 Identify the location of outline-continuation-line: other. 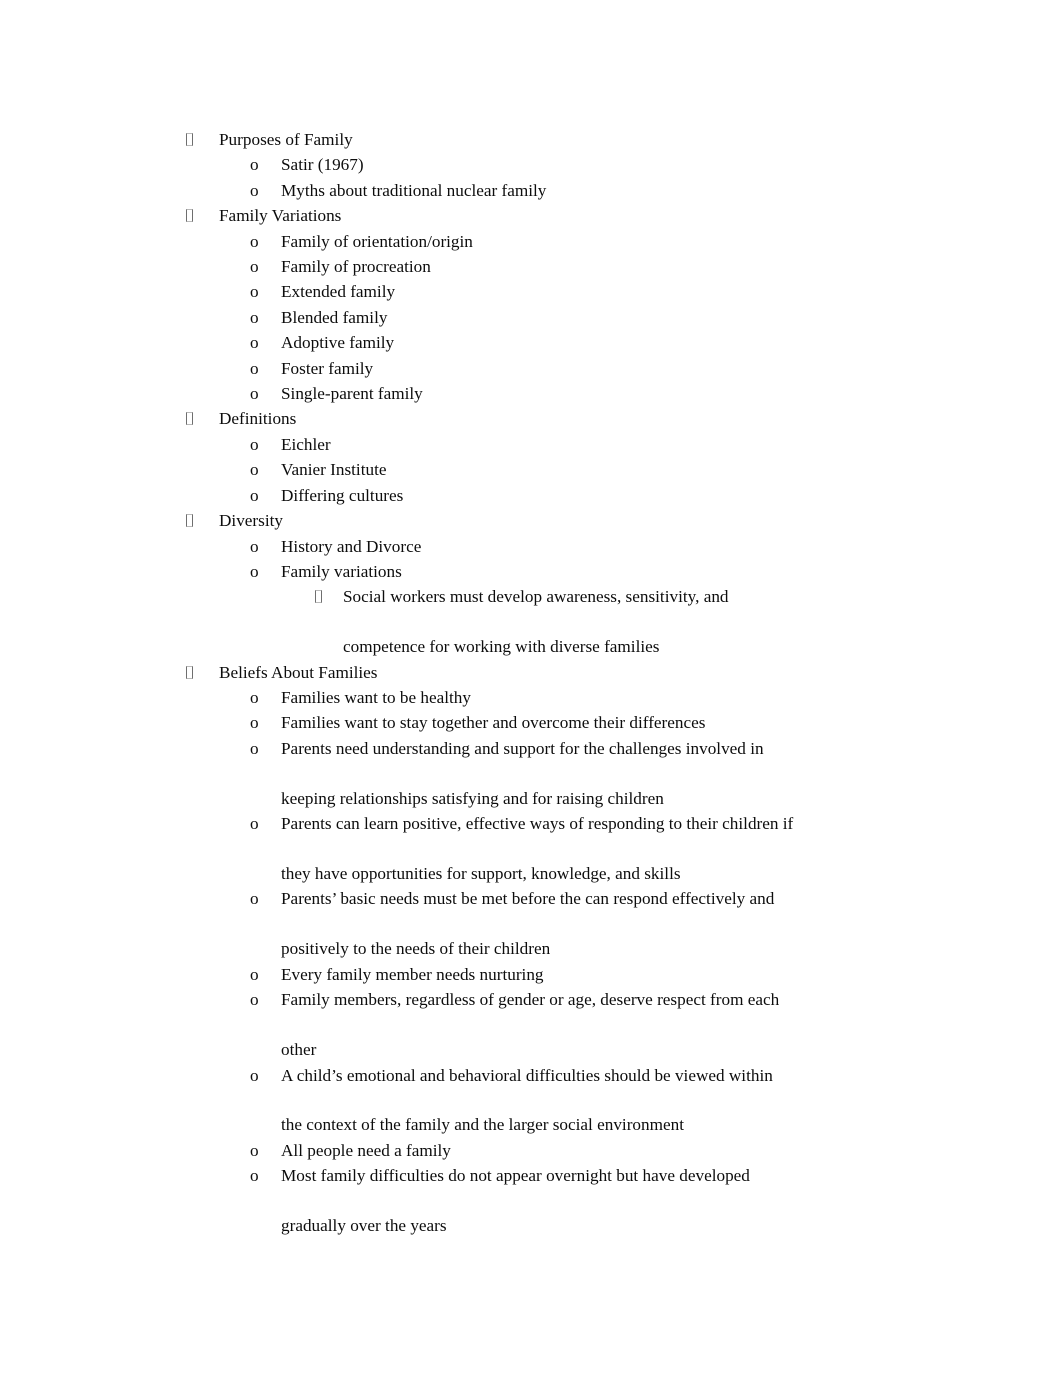
(531, 1049).